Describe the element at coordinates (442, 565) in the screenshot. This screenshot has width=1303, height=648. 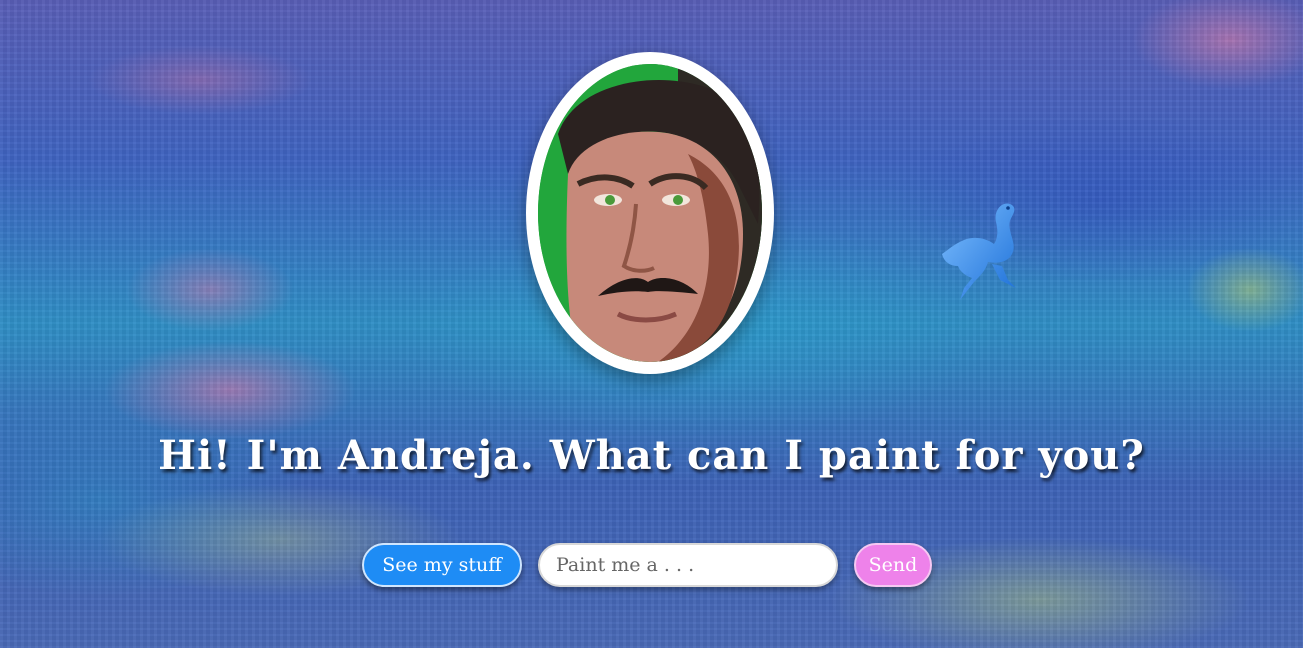
I see `see-my-stuff-button: See my stuff` at that location.